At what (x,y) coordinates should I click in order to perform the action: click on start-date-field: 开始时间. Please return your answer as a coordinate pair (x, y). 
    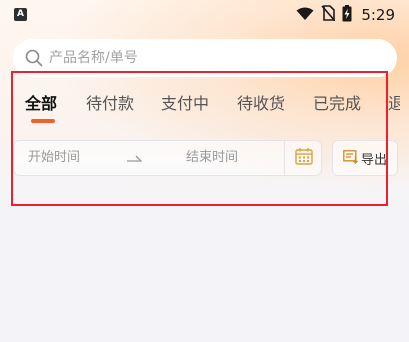
    Looking at the image, I should click on (54, 158).